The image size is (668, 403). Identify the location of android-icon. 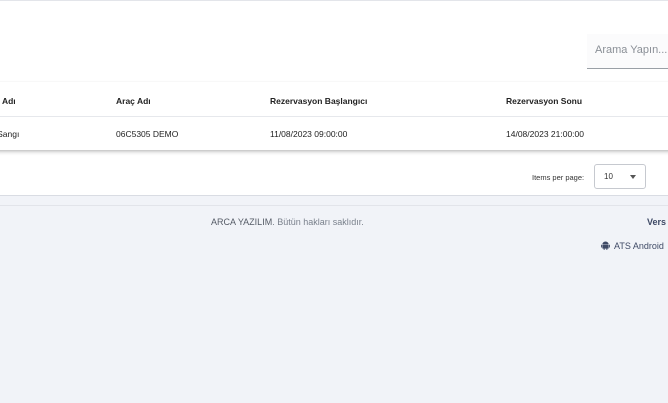
(605, 245).